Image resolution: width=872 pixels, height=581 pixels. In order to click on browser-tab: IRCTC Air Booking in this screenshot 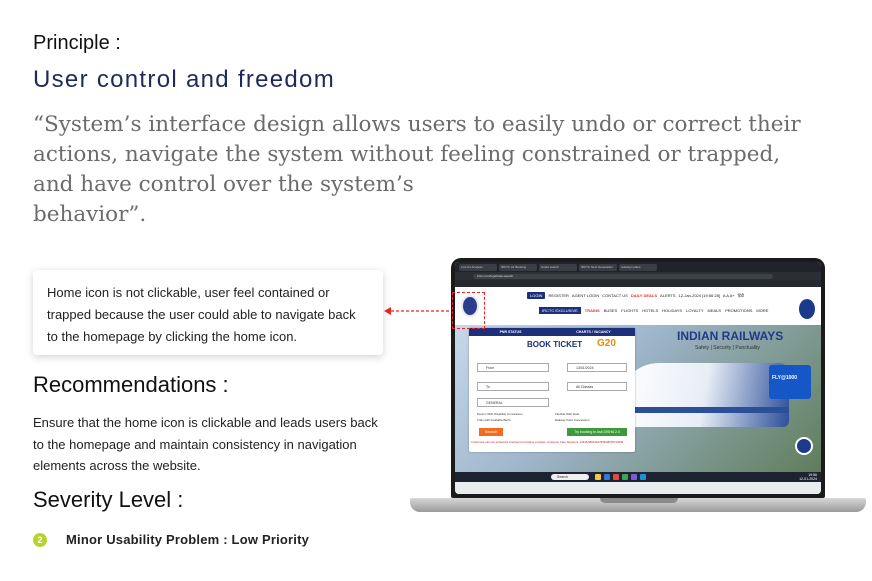, I will do `click(518, 267)`.